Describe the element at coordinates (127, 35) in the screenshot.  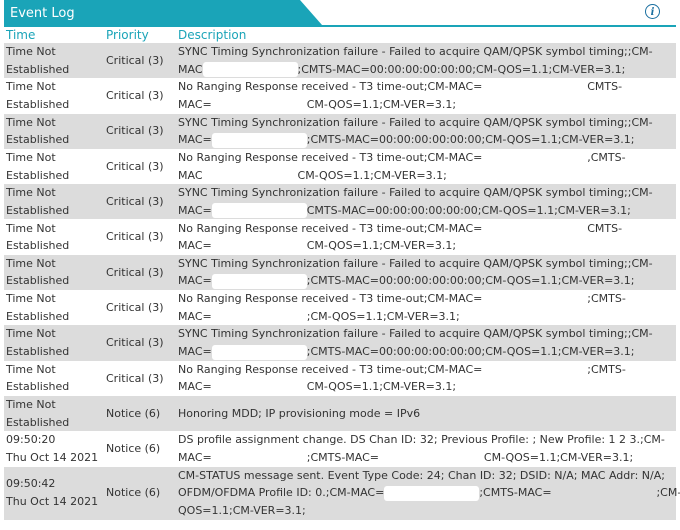
I see `column-header-priority: Priority` at that location.